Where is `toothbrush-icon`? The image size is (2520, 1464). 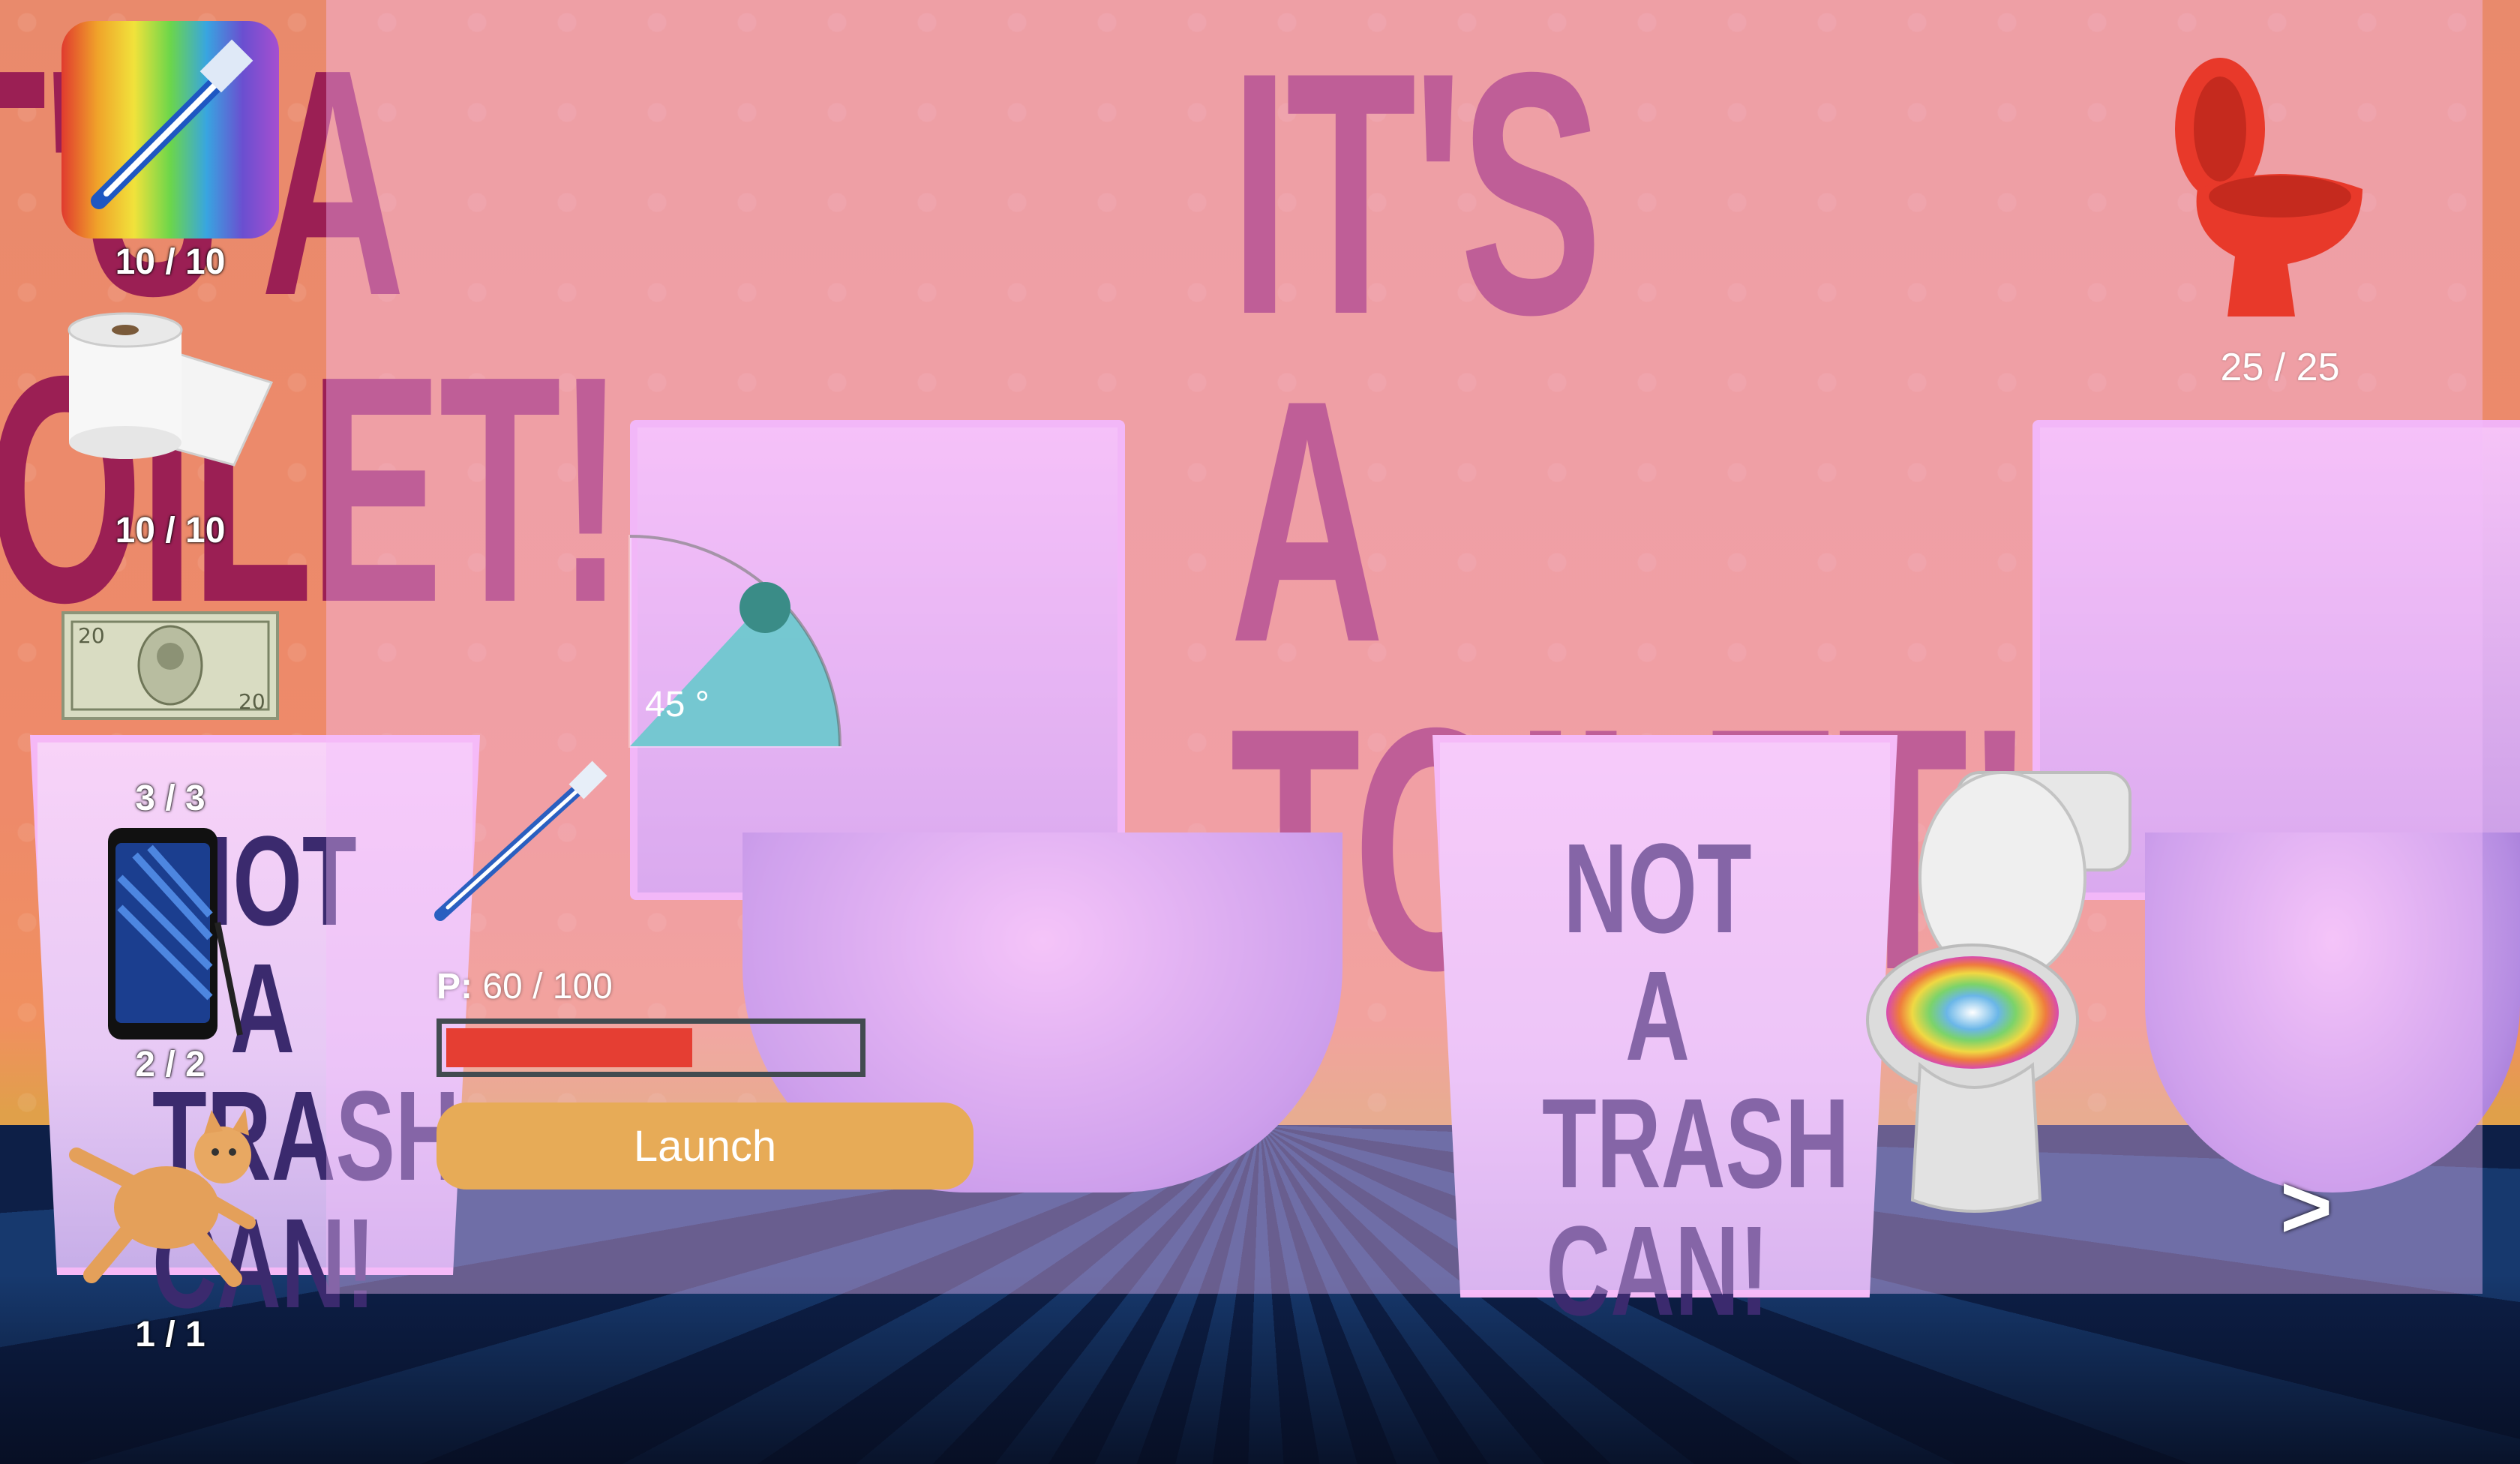 toothbrush-icon is located at coordinates (172, 124).